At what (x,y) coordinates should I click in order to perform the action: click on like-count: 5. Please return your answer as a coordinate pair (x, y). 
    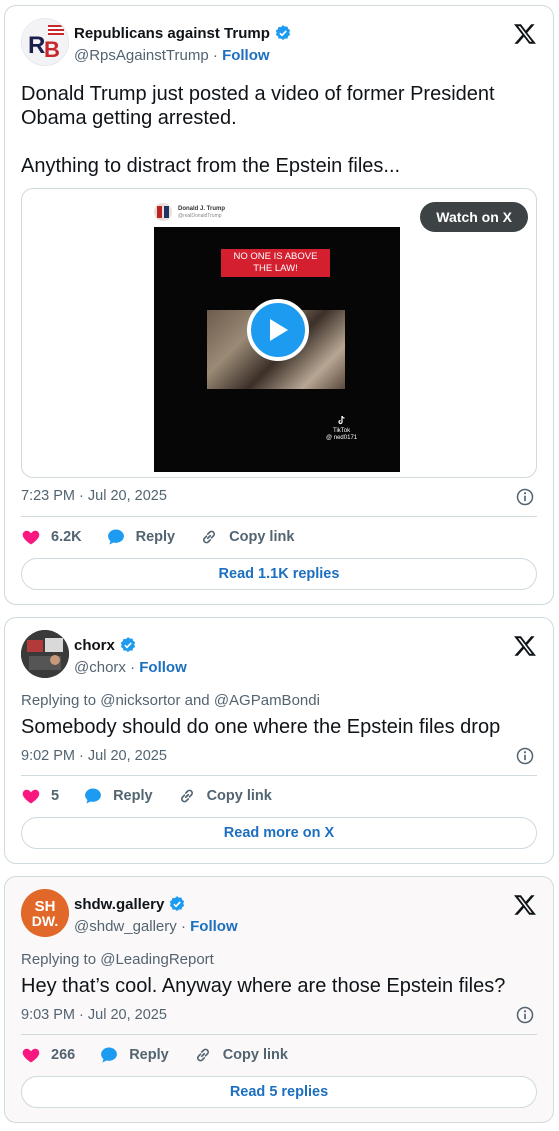
    Looking at the image, I should click on (55, 796).